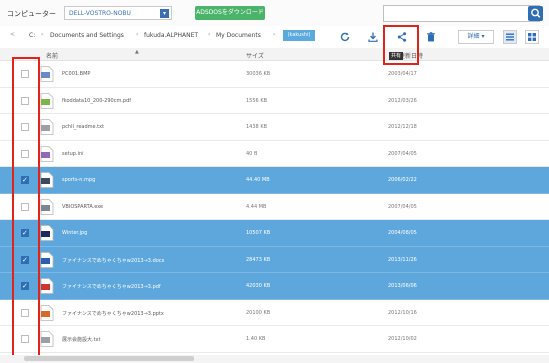 Image resolution: width=549 pixels, height=363 pixels. What do you see at coordinates (402, 286) in the screenshot?
I see `file-date: 2013/06/06` at bounding box center [402, 286].